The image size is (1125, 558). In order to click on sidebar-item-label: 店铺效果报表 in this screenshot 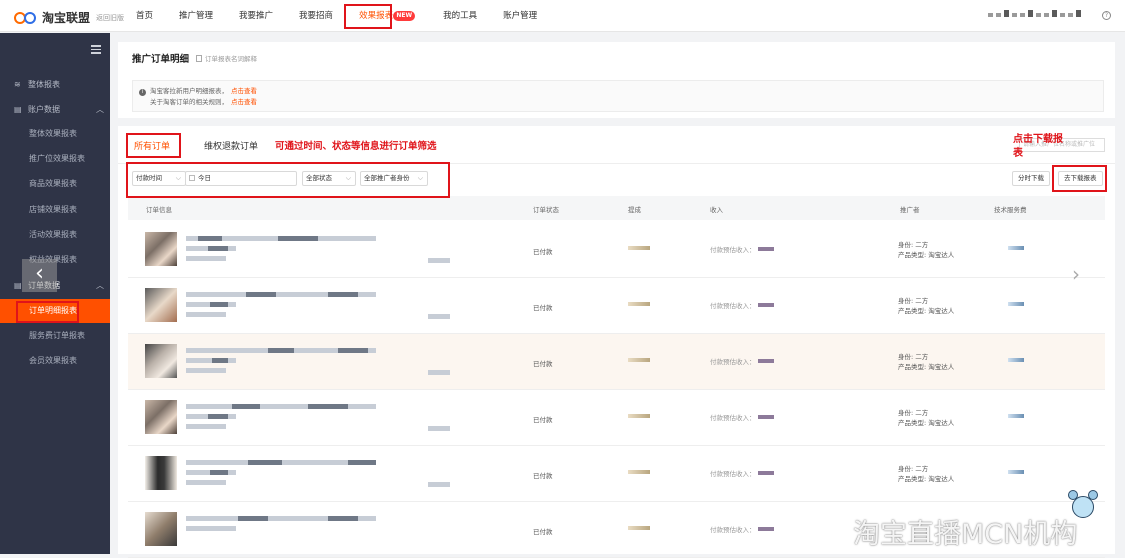, I will do `click(53, 209)`.